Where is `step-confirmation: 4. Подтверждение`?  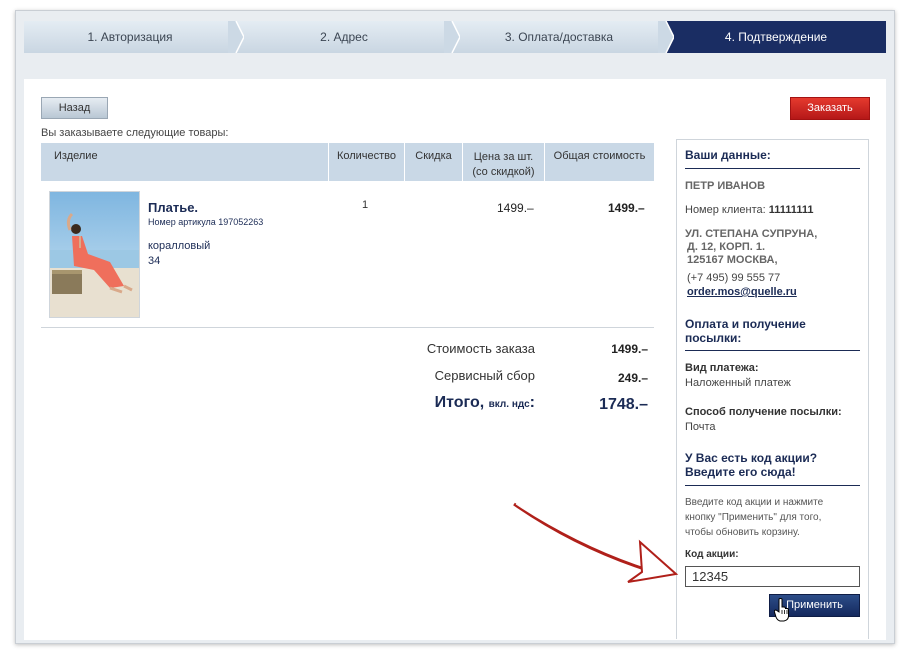 step-confirmation: 4. Подтверждение is located at coordinates (776, 37).